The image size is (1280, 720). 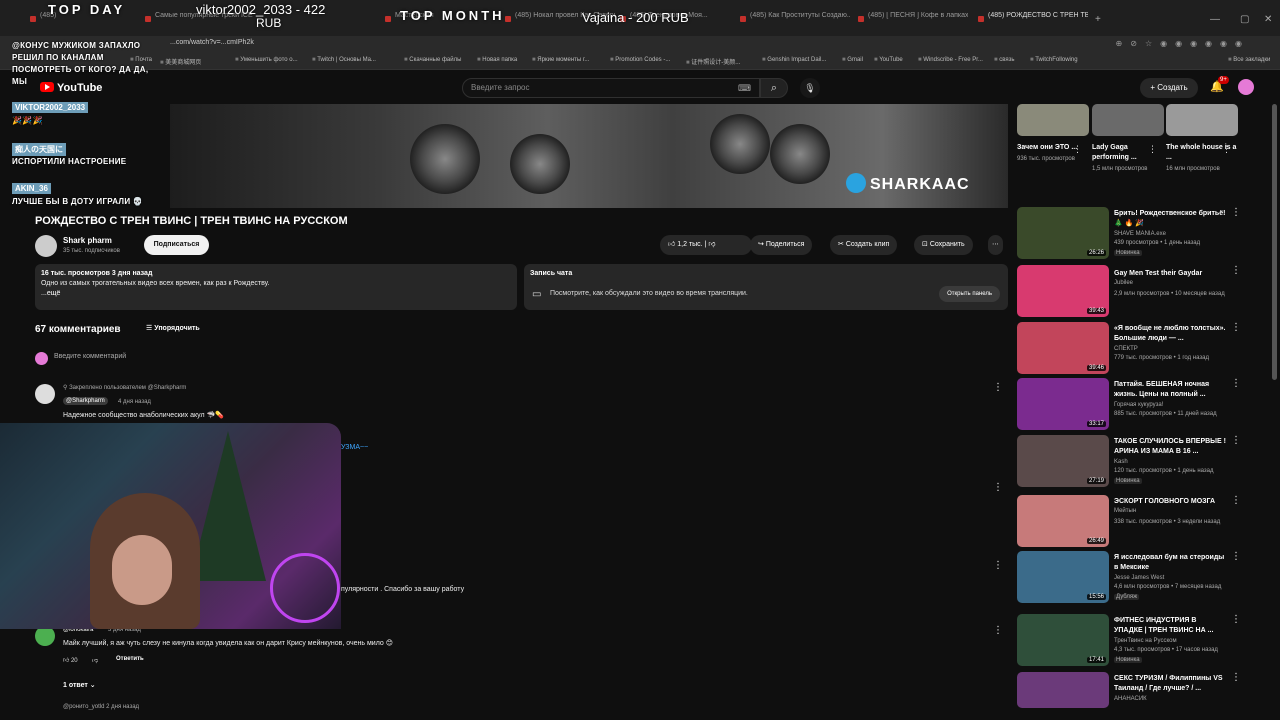 What do you see at coordinates (1246, 87) in the screenshot?
I see `account-avatar` at bounding box center [1246, 87].